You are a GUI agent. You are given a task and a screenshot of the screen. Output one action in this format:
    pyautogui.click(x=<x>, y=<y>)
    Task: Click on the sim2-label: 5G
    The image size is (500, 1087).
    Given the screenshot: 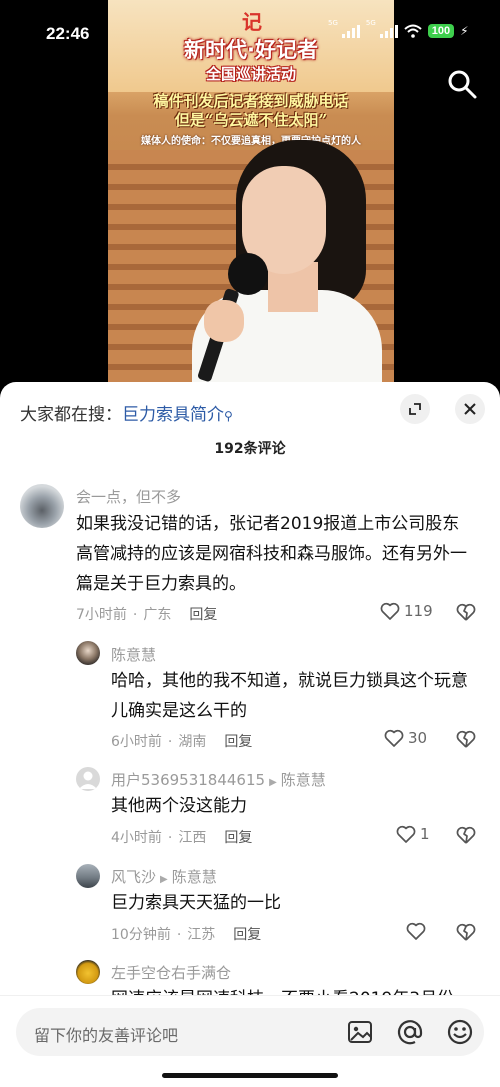 What is the action you would take?
    pyautogui.click(x=370, y=23)
    